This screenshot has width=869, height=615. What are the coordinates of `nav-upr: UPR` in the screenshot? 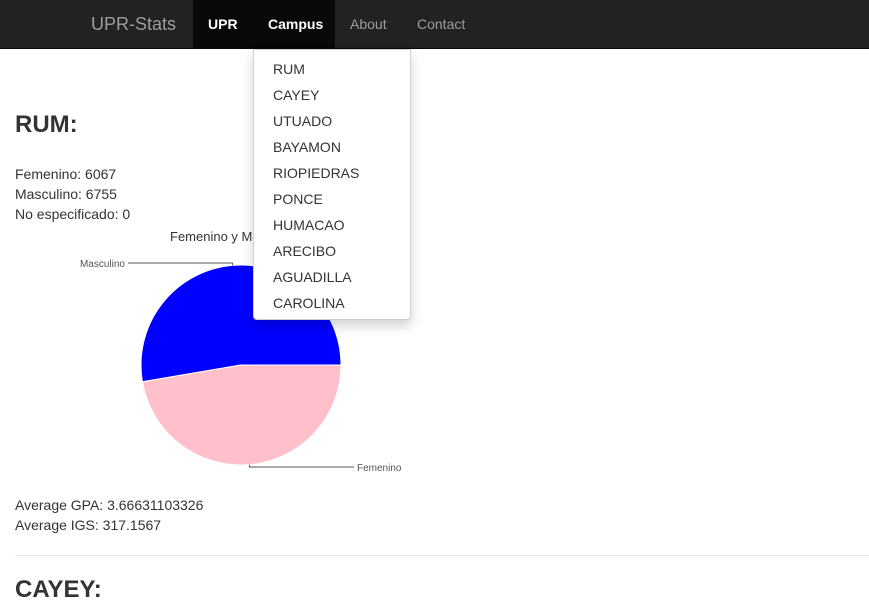 It's located at (223, 24).